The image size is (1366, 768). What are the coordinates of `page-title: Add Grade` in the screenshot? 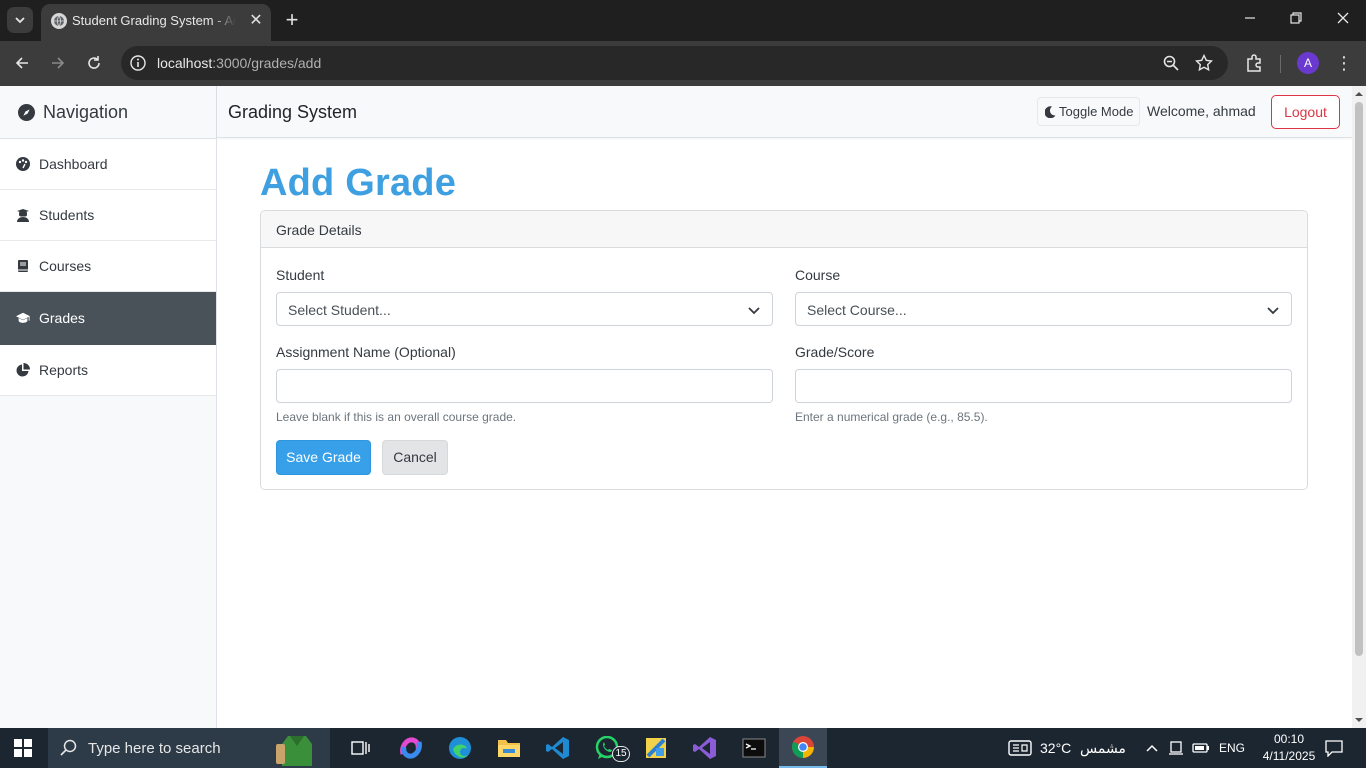 It's located at (358, 183).